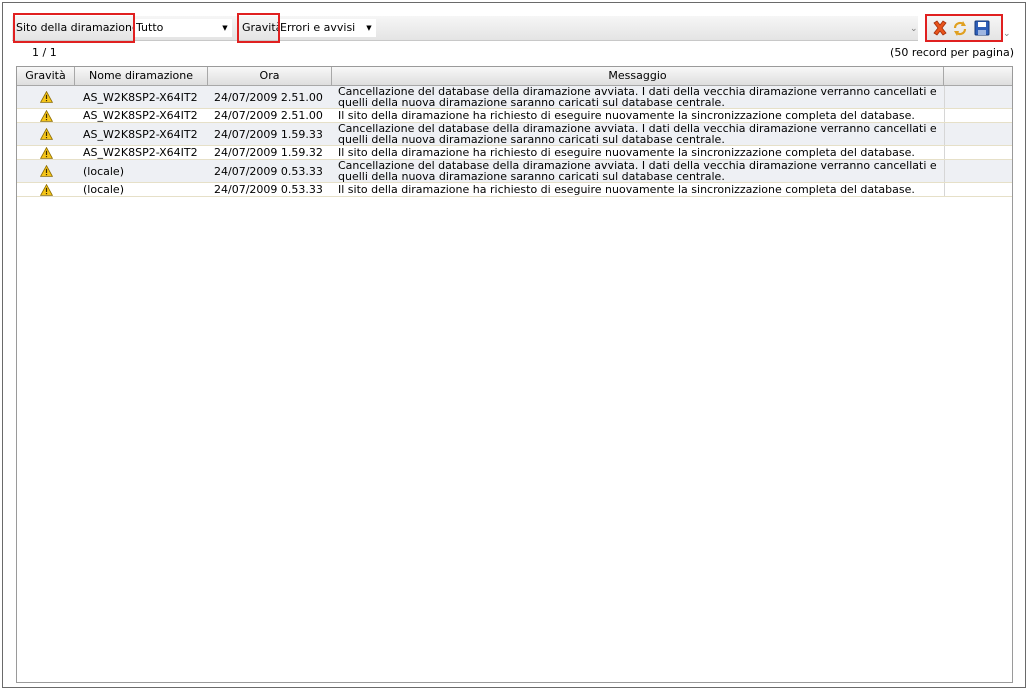 The height and width of the screenshot is (692, 1030). I want to click on severity-select: Errori e avvisi ▼, so click(327, 28).